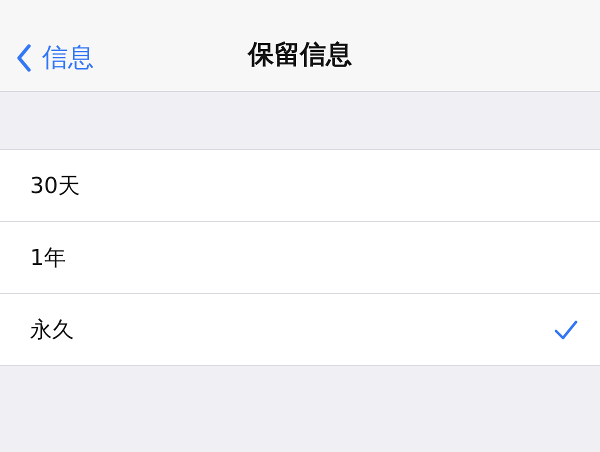  I want to click on checkmark-icon, so click(566, 330).